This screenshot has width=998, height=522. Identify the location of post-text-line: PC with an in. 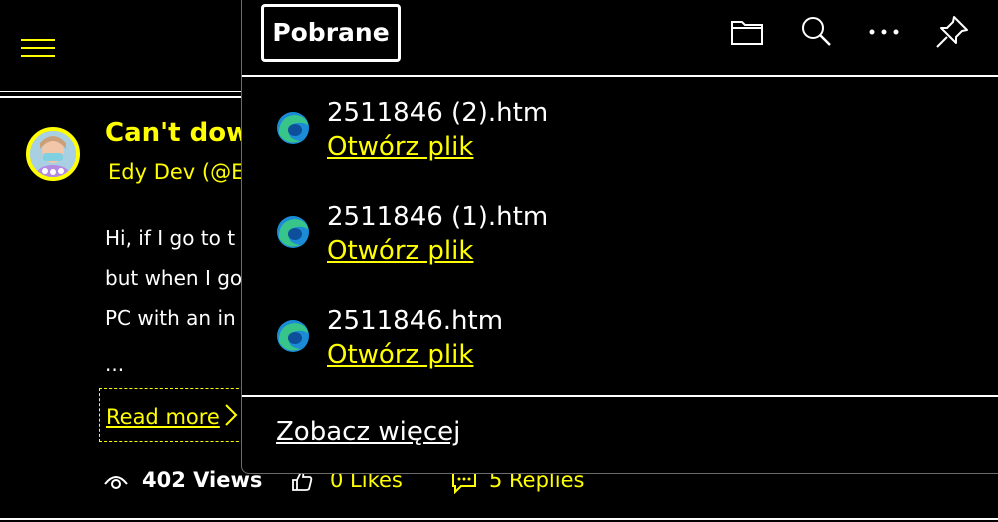
(170, 318).